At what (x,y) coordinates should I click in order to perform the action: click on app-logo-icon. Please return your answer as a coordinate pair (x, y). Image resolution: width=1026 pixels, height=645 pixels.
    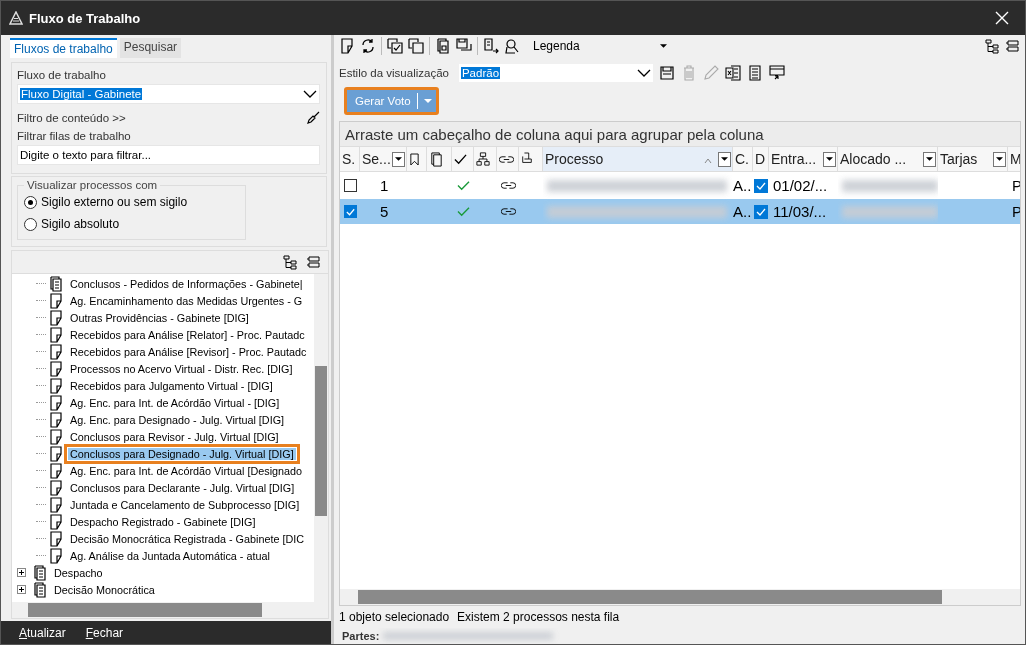
    Looking at the image, I should click on (16, 18).